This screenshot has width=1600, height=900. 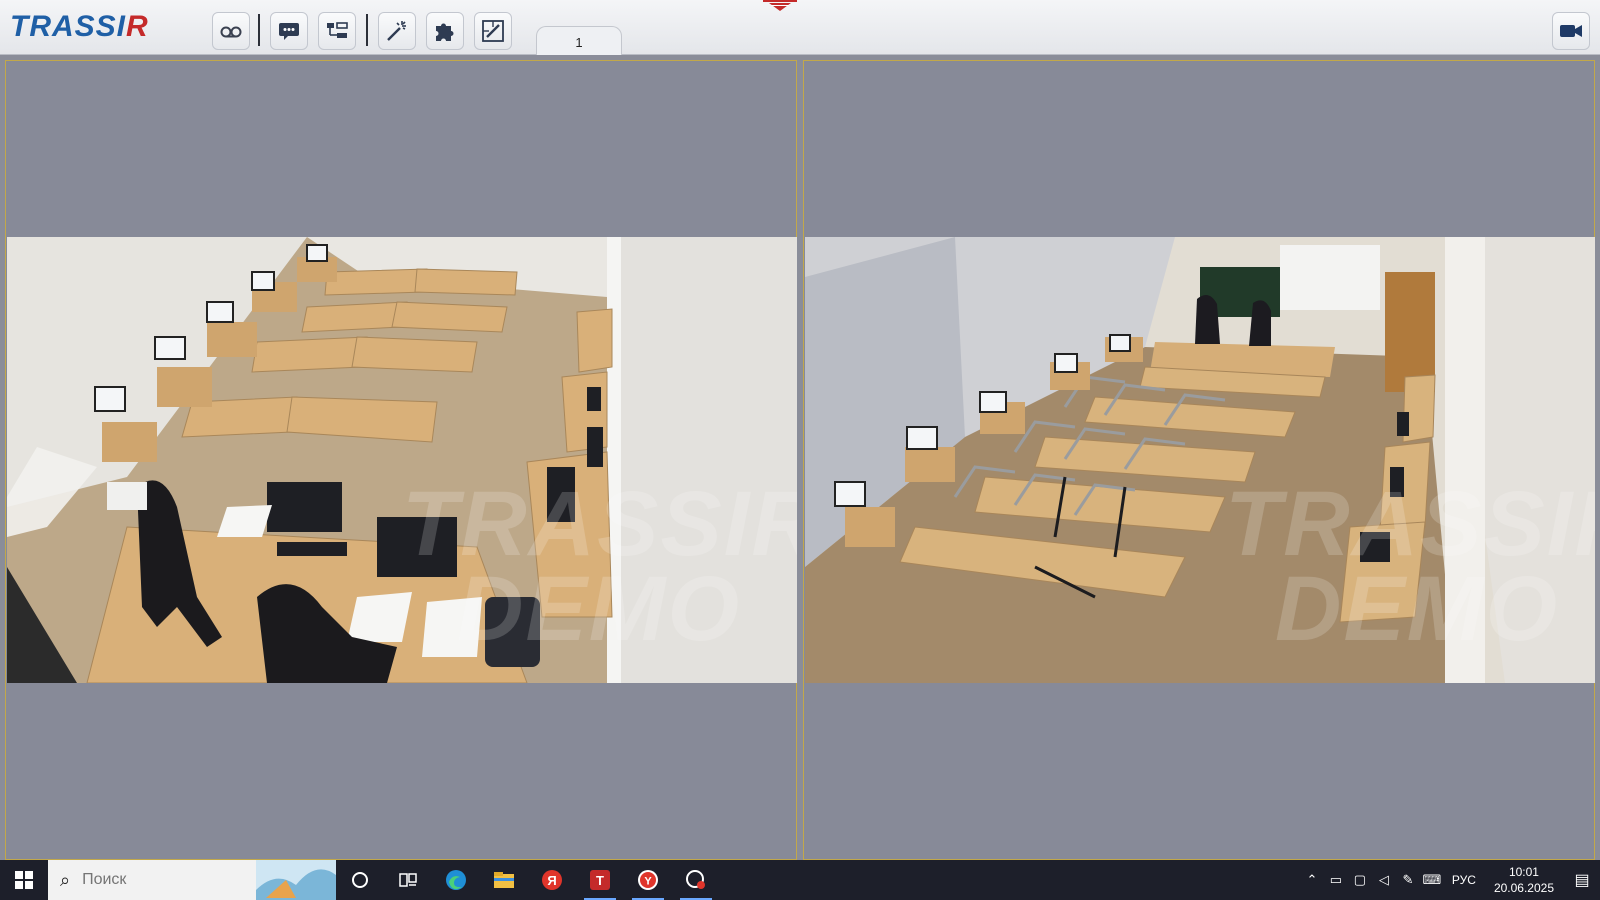 I want to click on svg-text: Y, so click(x=648, y=882).